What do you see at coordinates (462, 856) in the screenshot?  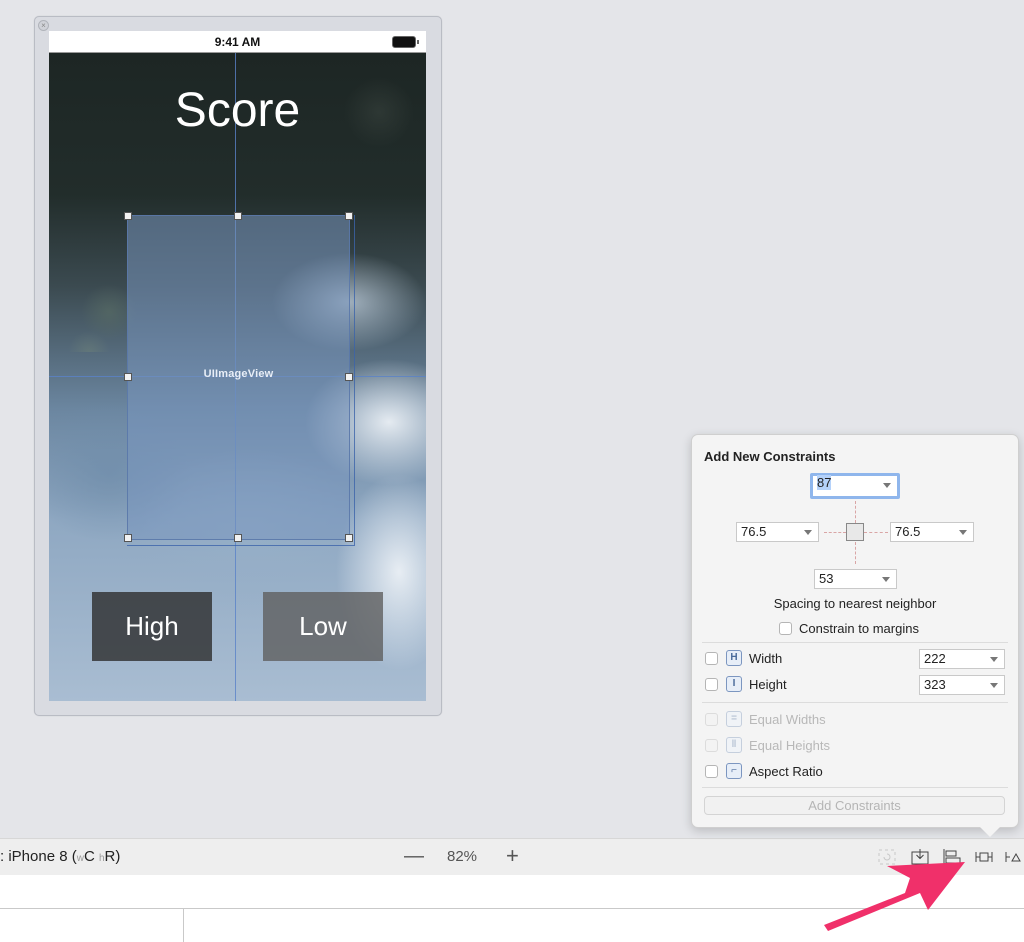 I see `zoom-level: 82%` at bounding box center [462, 856].